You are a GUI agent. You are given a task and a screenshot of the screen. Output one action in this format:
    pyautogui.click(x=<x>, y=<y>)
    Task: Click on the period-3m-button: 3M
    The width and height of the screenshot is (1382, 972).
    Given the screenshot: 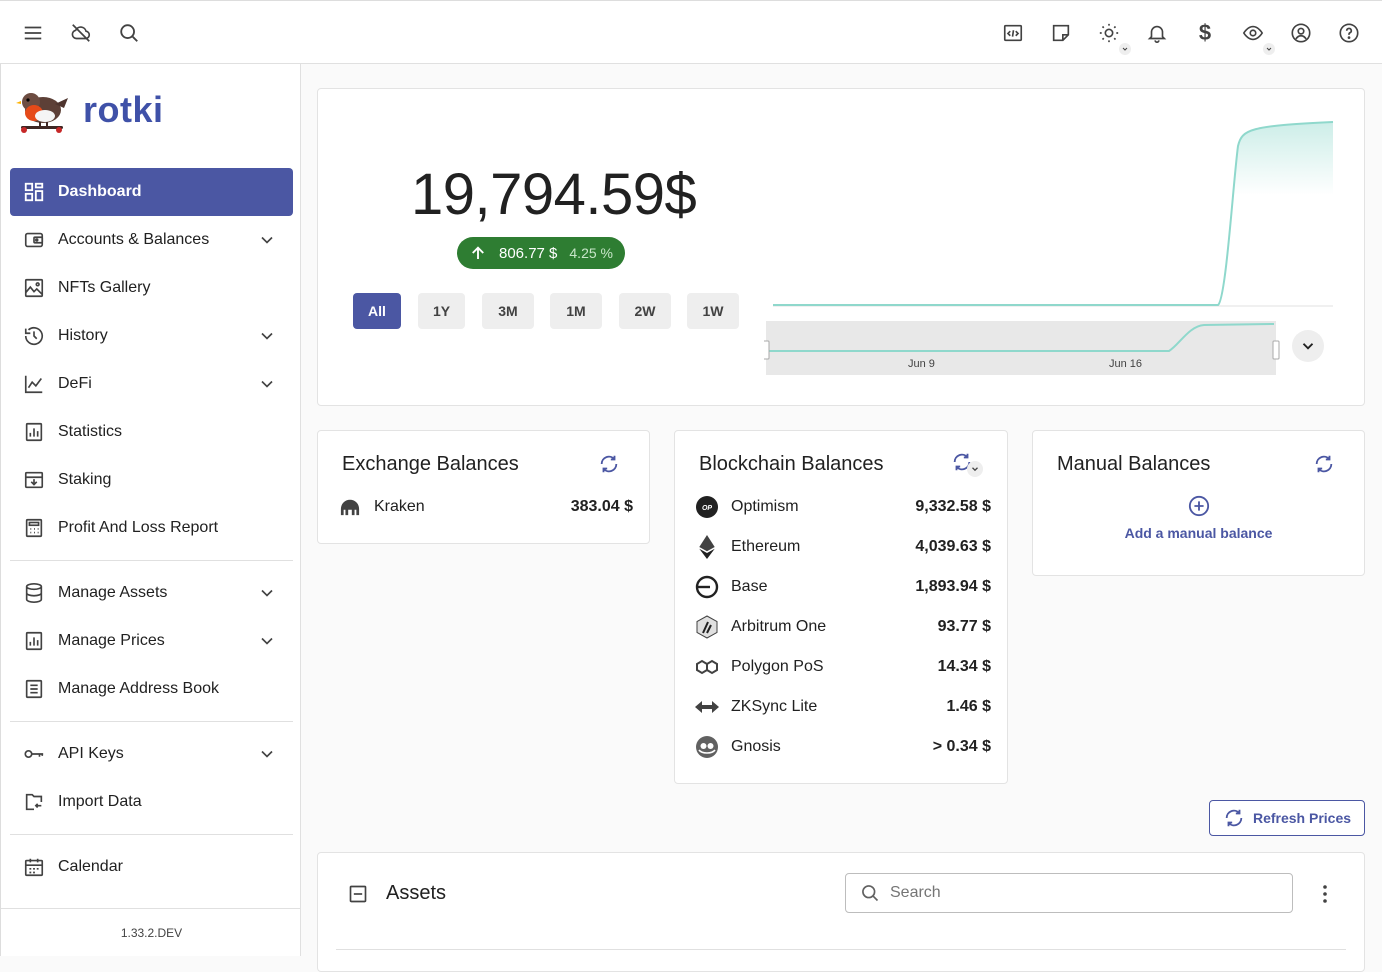 What is the action you would take?
    pyautogui.click(x=508, y=311)
    